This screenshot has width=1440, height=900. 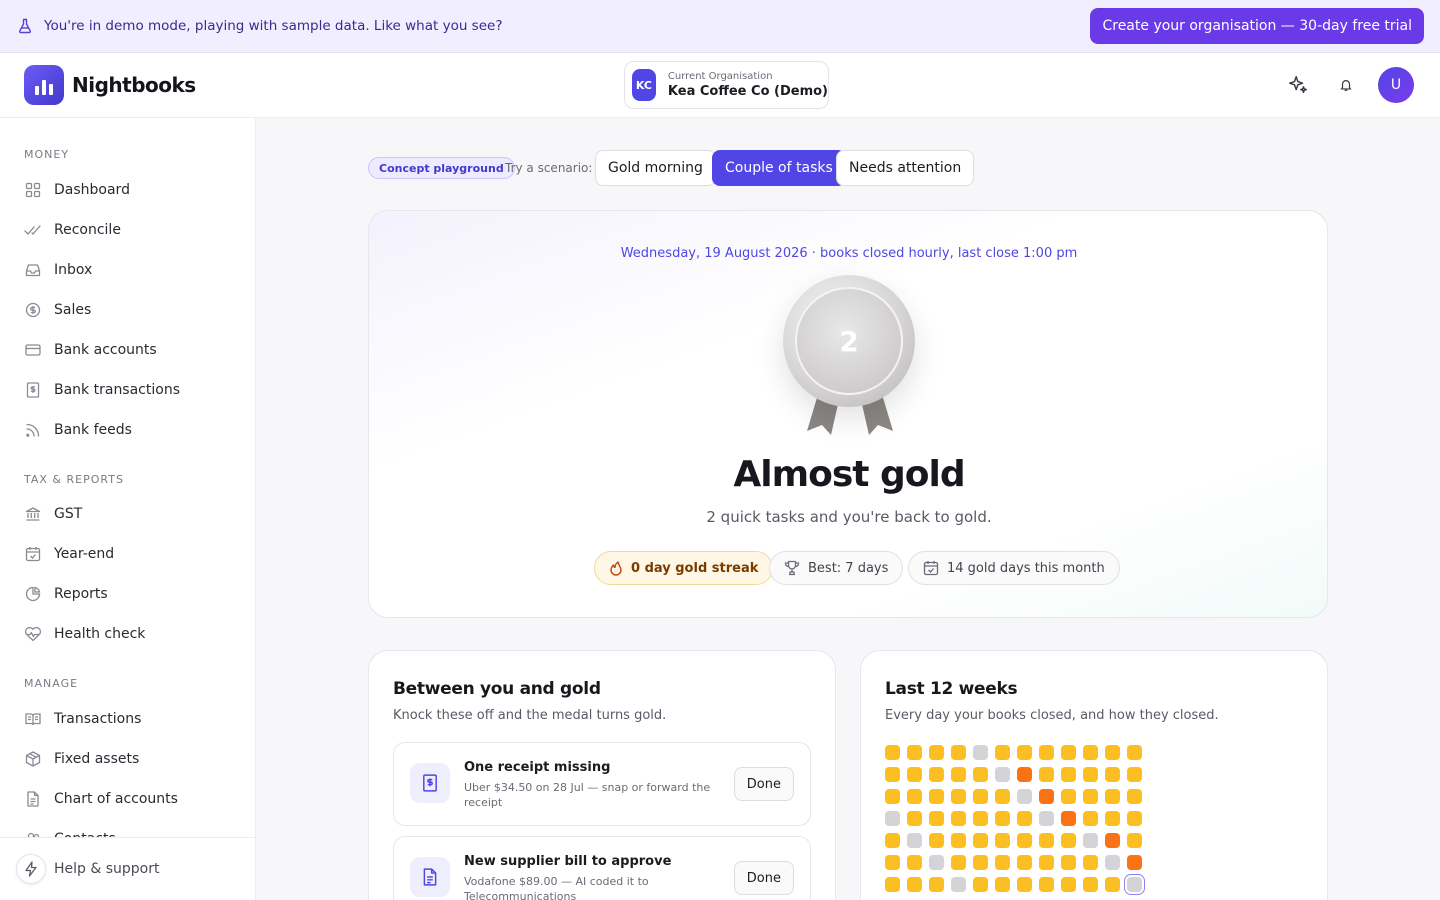 I want to click on sidebar-item-bank-accounts: Bank accounts, so click(x=90, y=350).